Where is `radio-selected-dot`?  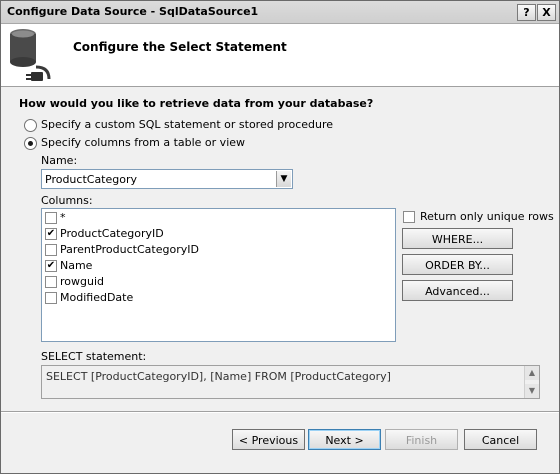
radio-selected-dot is located at coordinates (30, 143).